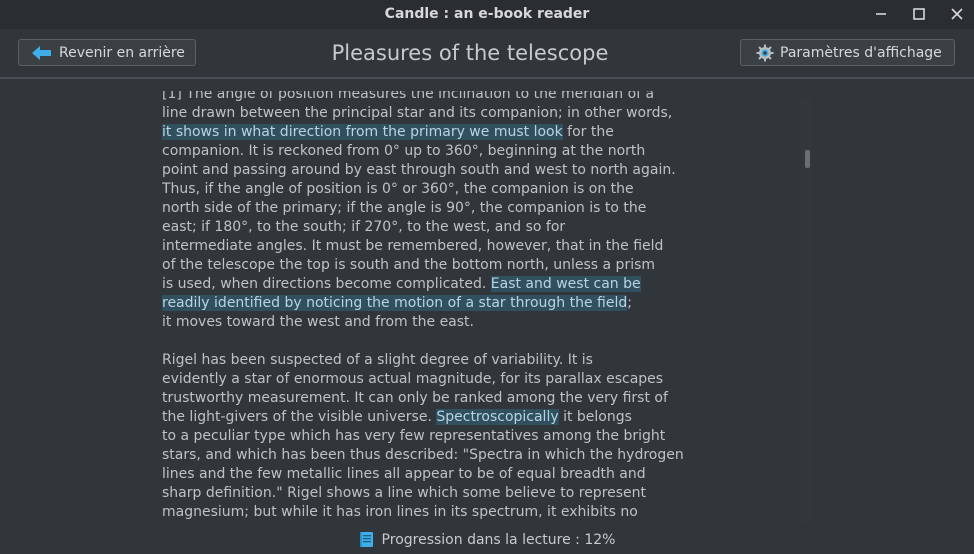 The image size is (974, 554). Describe the element at coordinates (565, 284) in the screenshot. I see `highlighted-text: East and west can be` at that location.